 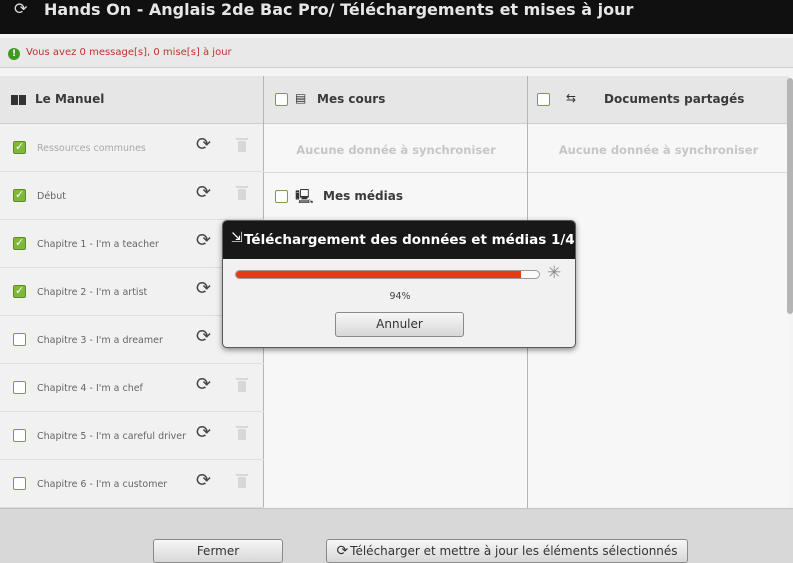 What do you see at coordinates (571, 98) in the screenshot?
I see `share-icon: ⇆` at bounding box center [571, 98].